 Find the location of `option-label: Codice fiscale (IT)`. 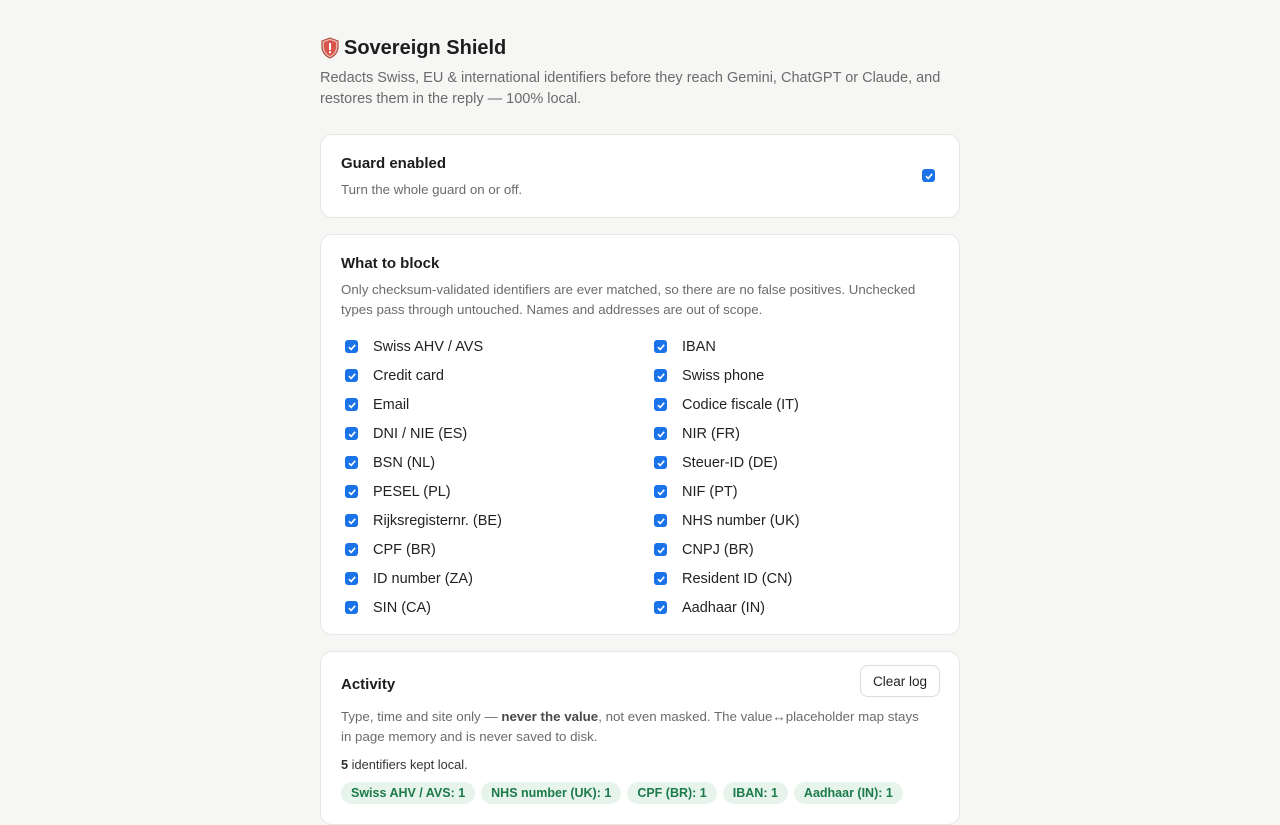

option-label: Codice fiscale (IT) is located at coordinates (740, 404).